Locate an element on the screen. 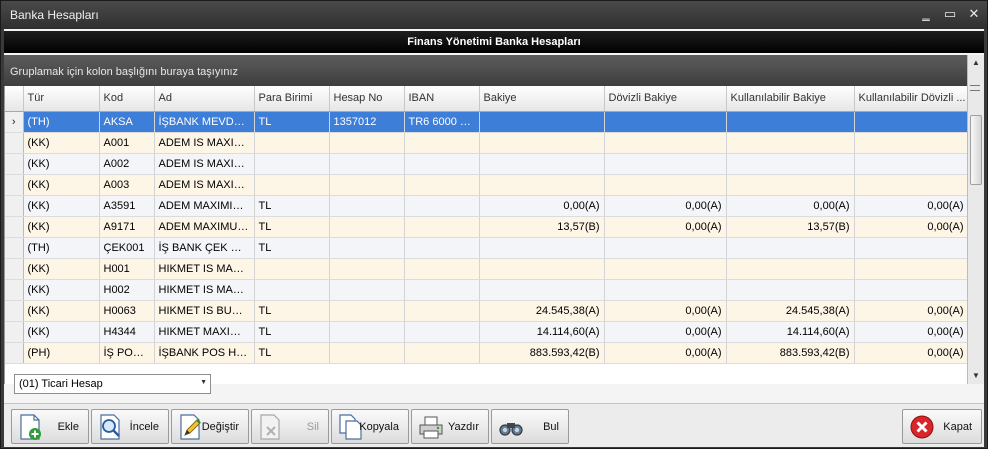 Image resolution: width=988 pixels, height=449 pixels. column-header-para-birimi: Para Birimi is located at coordinates (292, 99).